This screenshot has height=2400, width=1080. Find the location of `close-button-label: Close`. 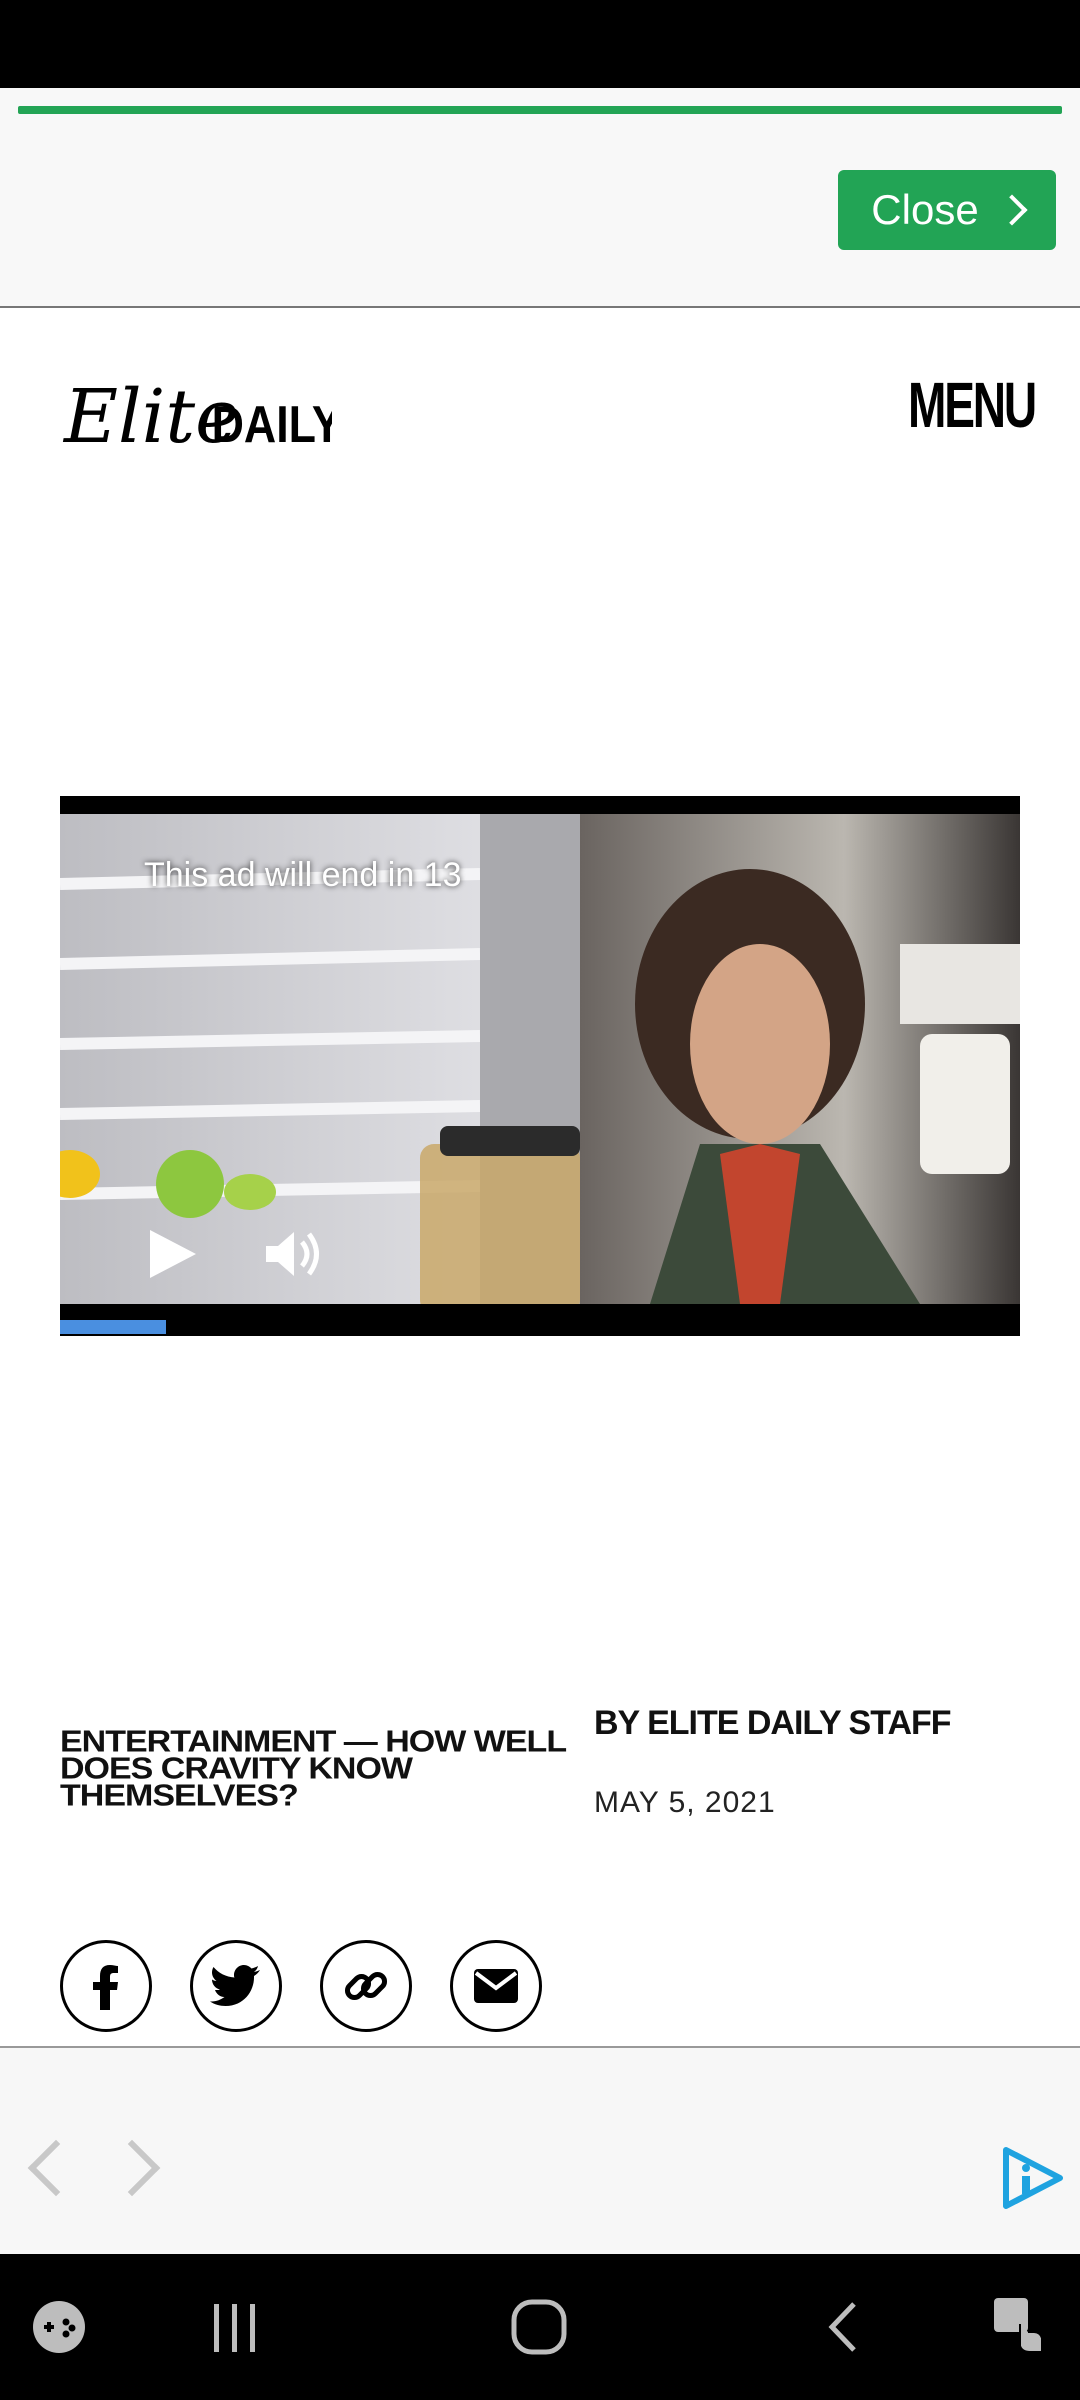

close-button-label: Close is located at coordinates (925, 209).